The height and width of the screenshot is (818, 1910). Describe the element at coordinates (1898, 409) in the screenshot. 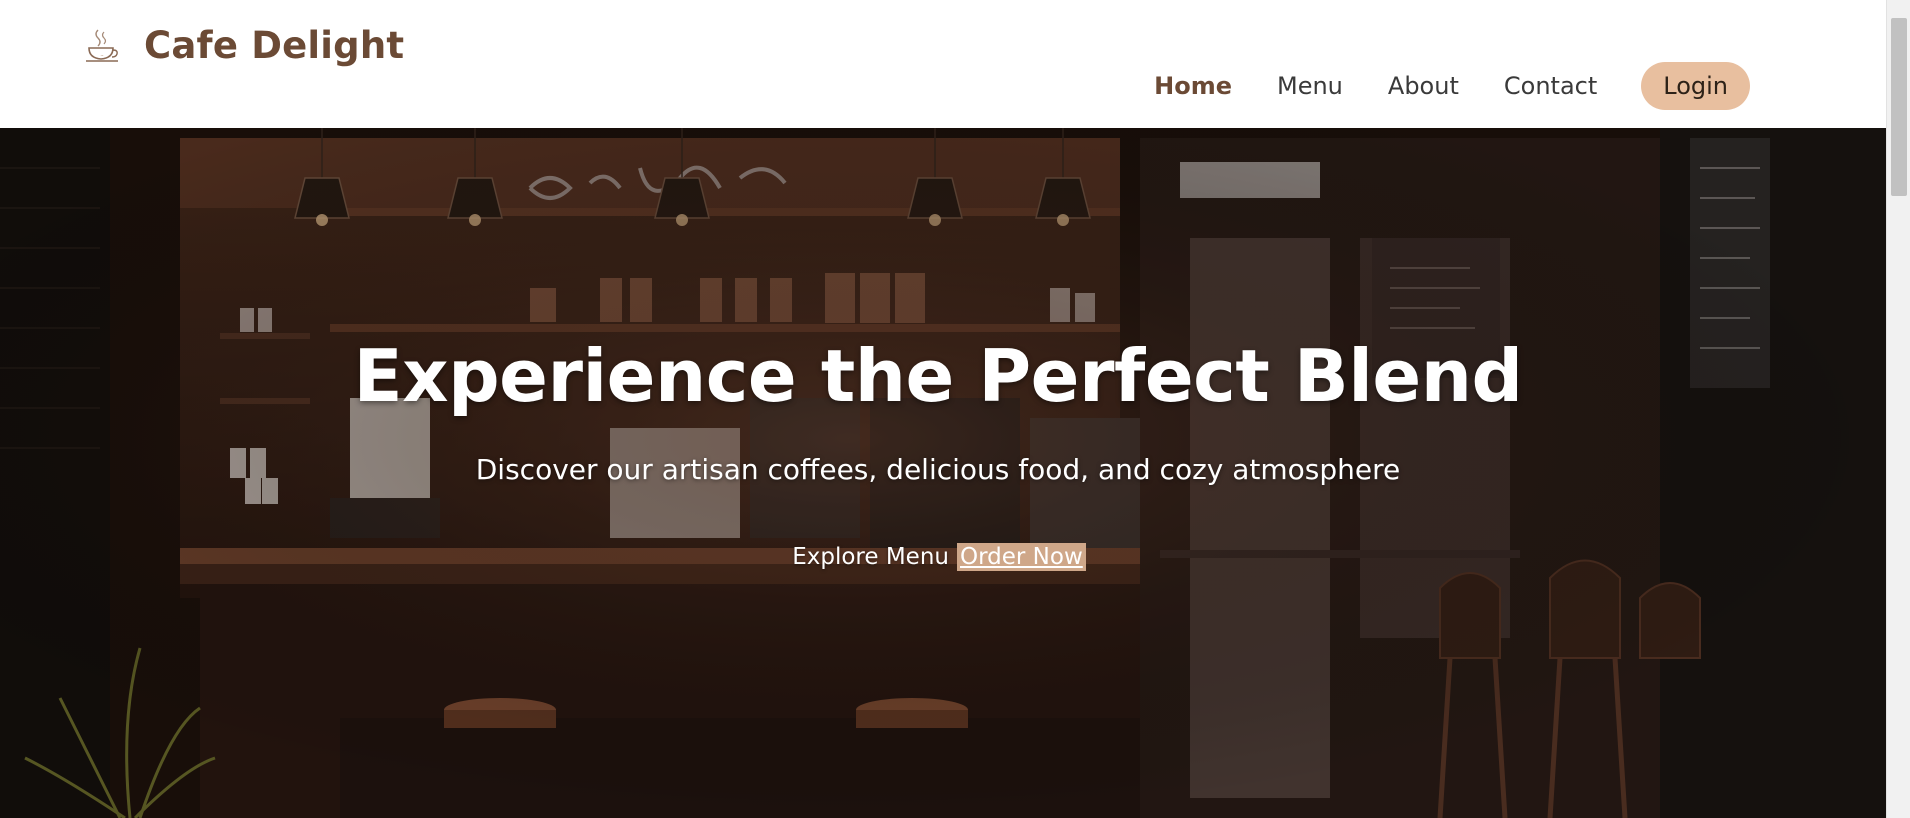

I see `page-scrollbar` at that location.